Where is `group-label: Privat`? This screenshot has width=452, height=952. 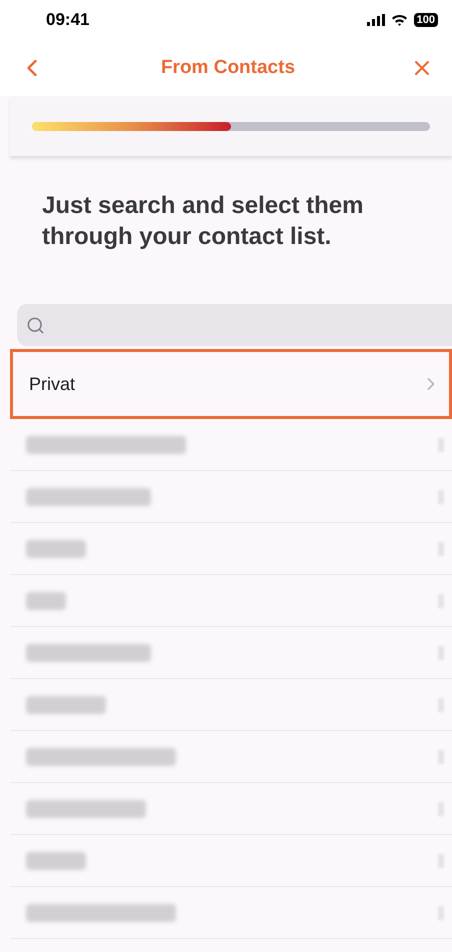
group-label: Privat is located at coordinates (52, 384).